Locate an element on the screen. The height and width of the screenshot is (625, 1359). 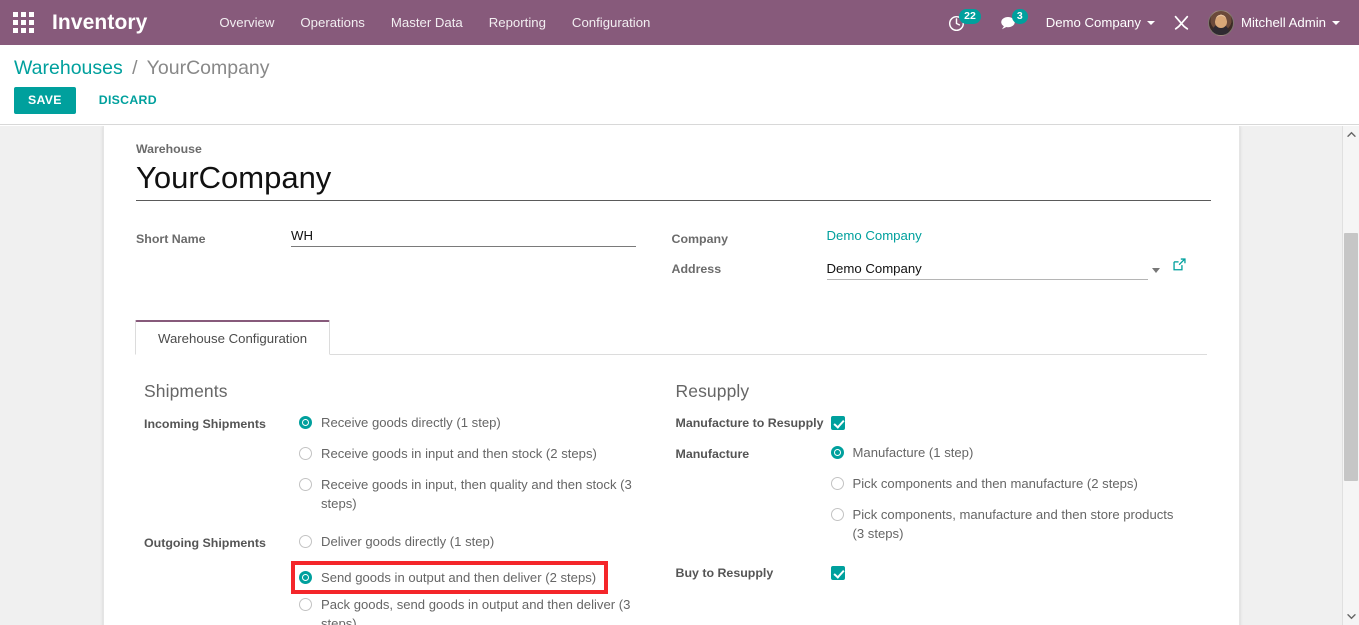
company-value-link: Demo Company is located at coordinates (874, 235).